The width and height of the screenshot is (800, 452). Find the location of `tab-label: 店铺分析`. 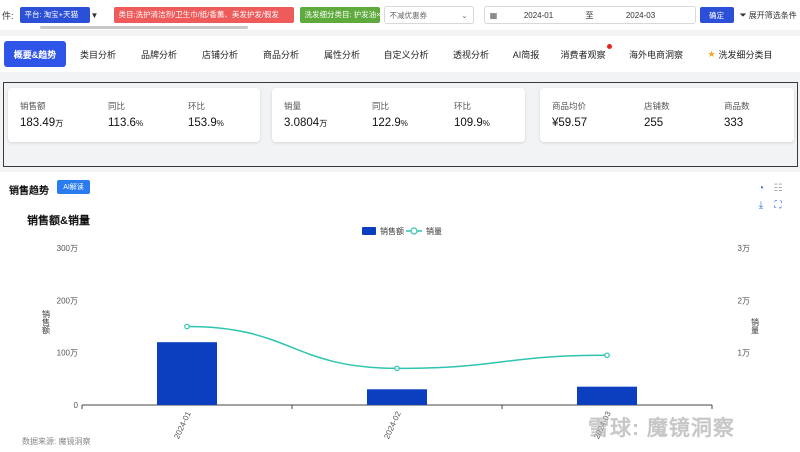

tab-label: 店铺分析 is located at coordinates (219, 54).